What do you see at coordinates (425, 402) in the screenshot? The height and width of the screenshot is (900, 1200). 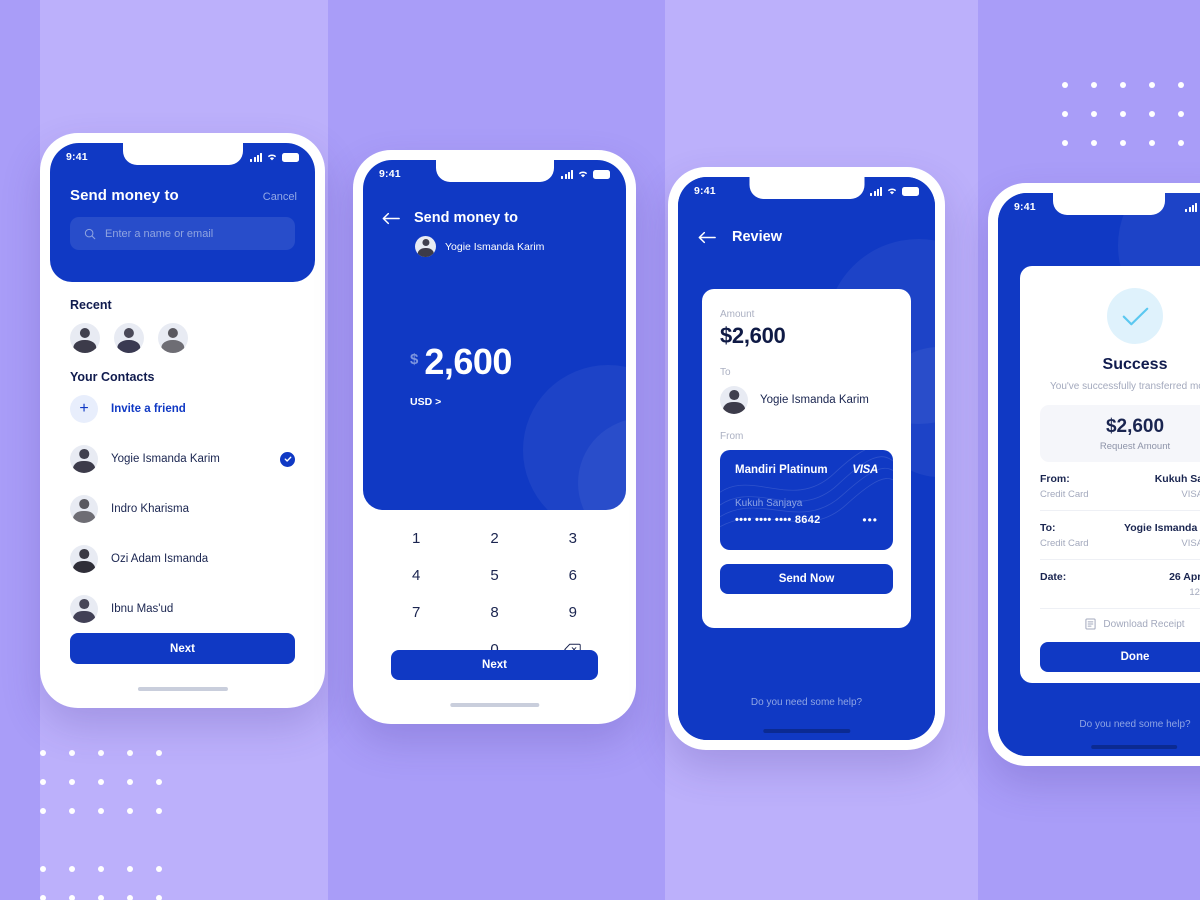 I see `currency-selector: USD >` at bounding box center [425, 402].